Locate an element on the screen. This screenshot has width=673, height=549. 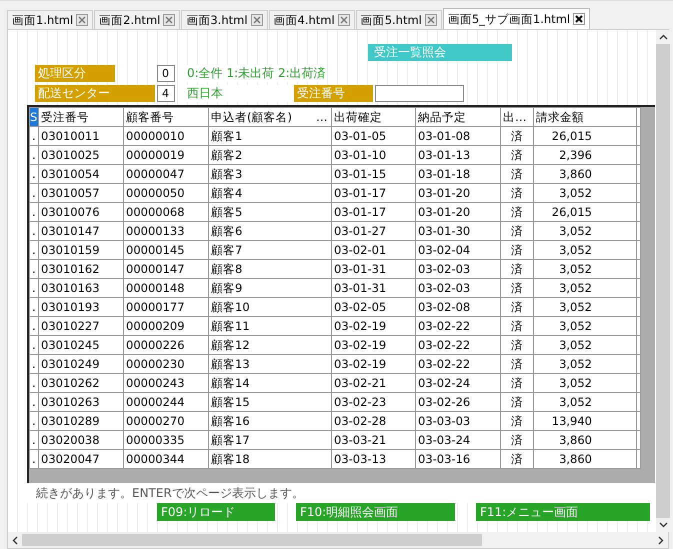
column-header: 納品予定 is located at coordinates (458, 117).